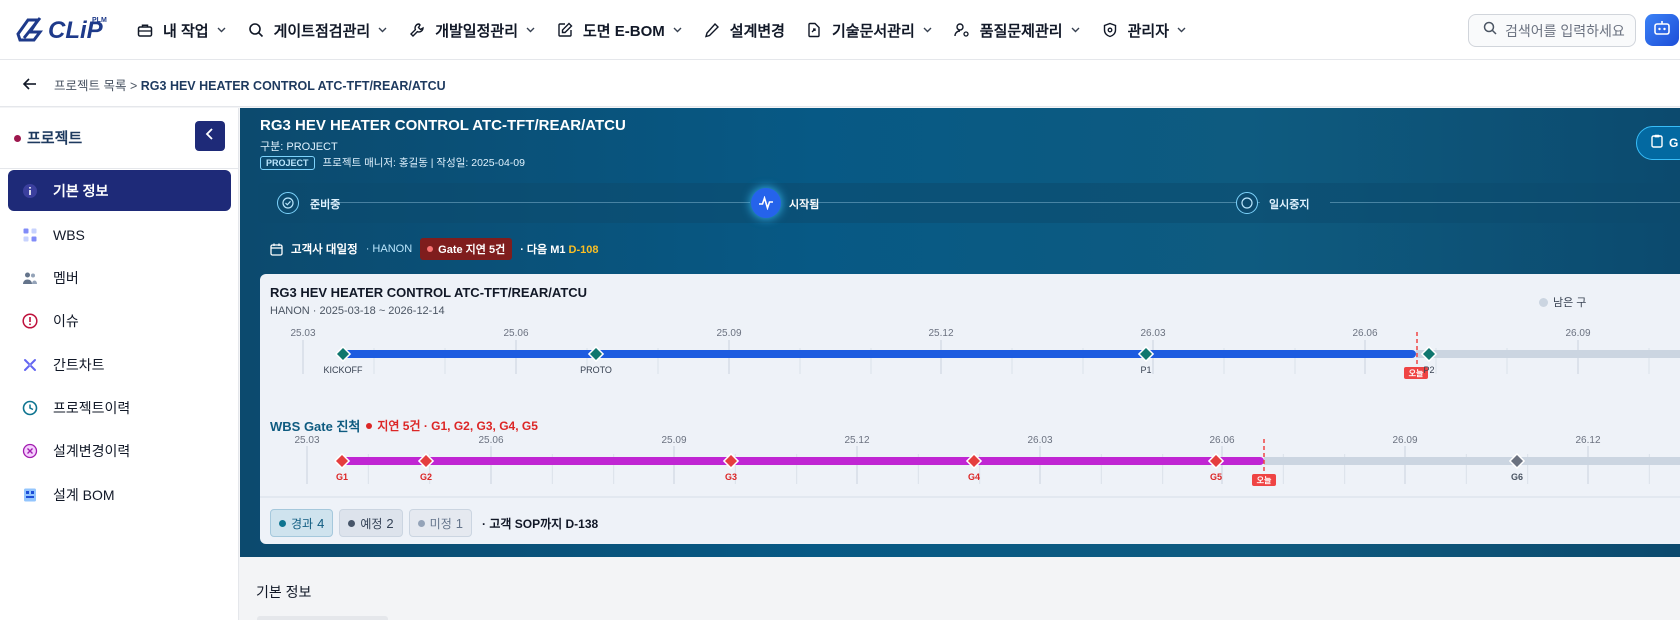 The width and height of the screenshot is (1680, 620). Describe the element at coordinates (287, 162) in the screenshot. I see `project-badge: PROJECT` at that location.